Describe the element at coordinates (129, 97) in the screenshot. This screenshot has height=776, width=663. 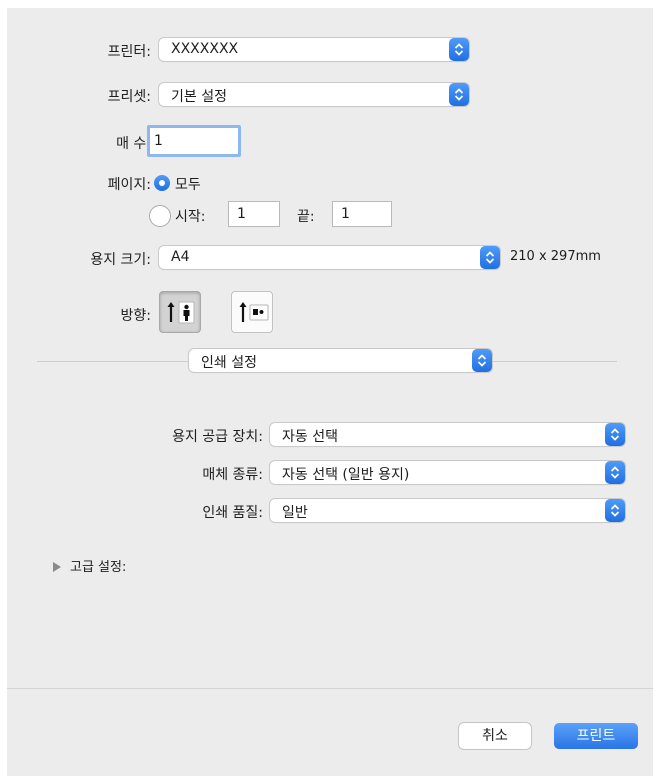
I see `presets-label: 프리셋:` at that location.